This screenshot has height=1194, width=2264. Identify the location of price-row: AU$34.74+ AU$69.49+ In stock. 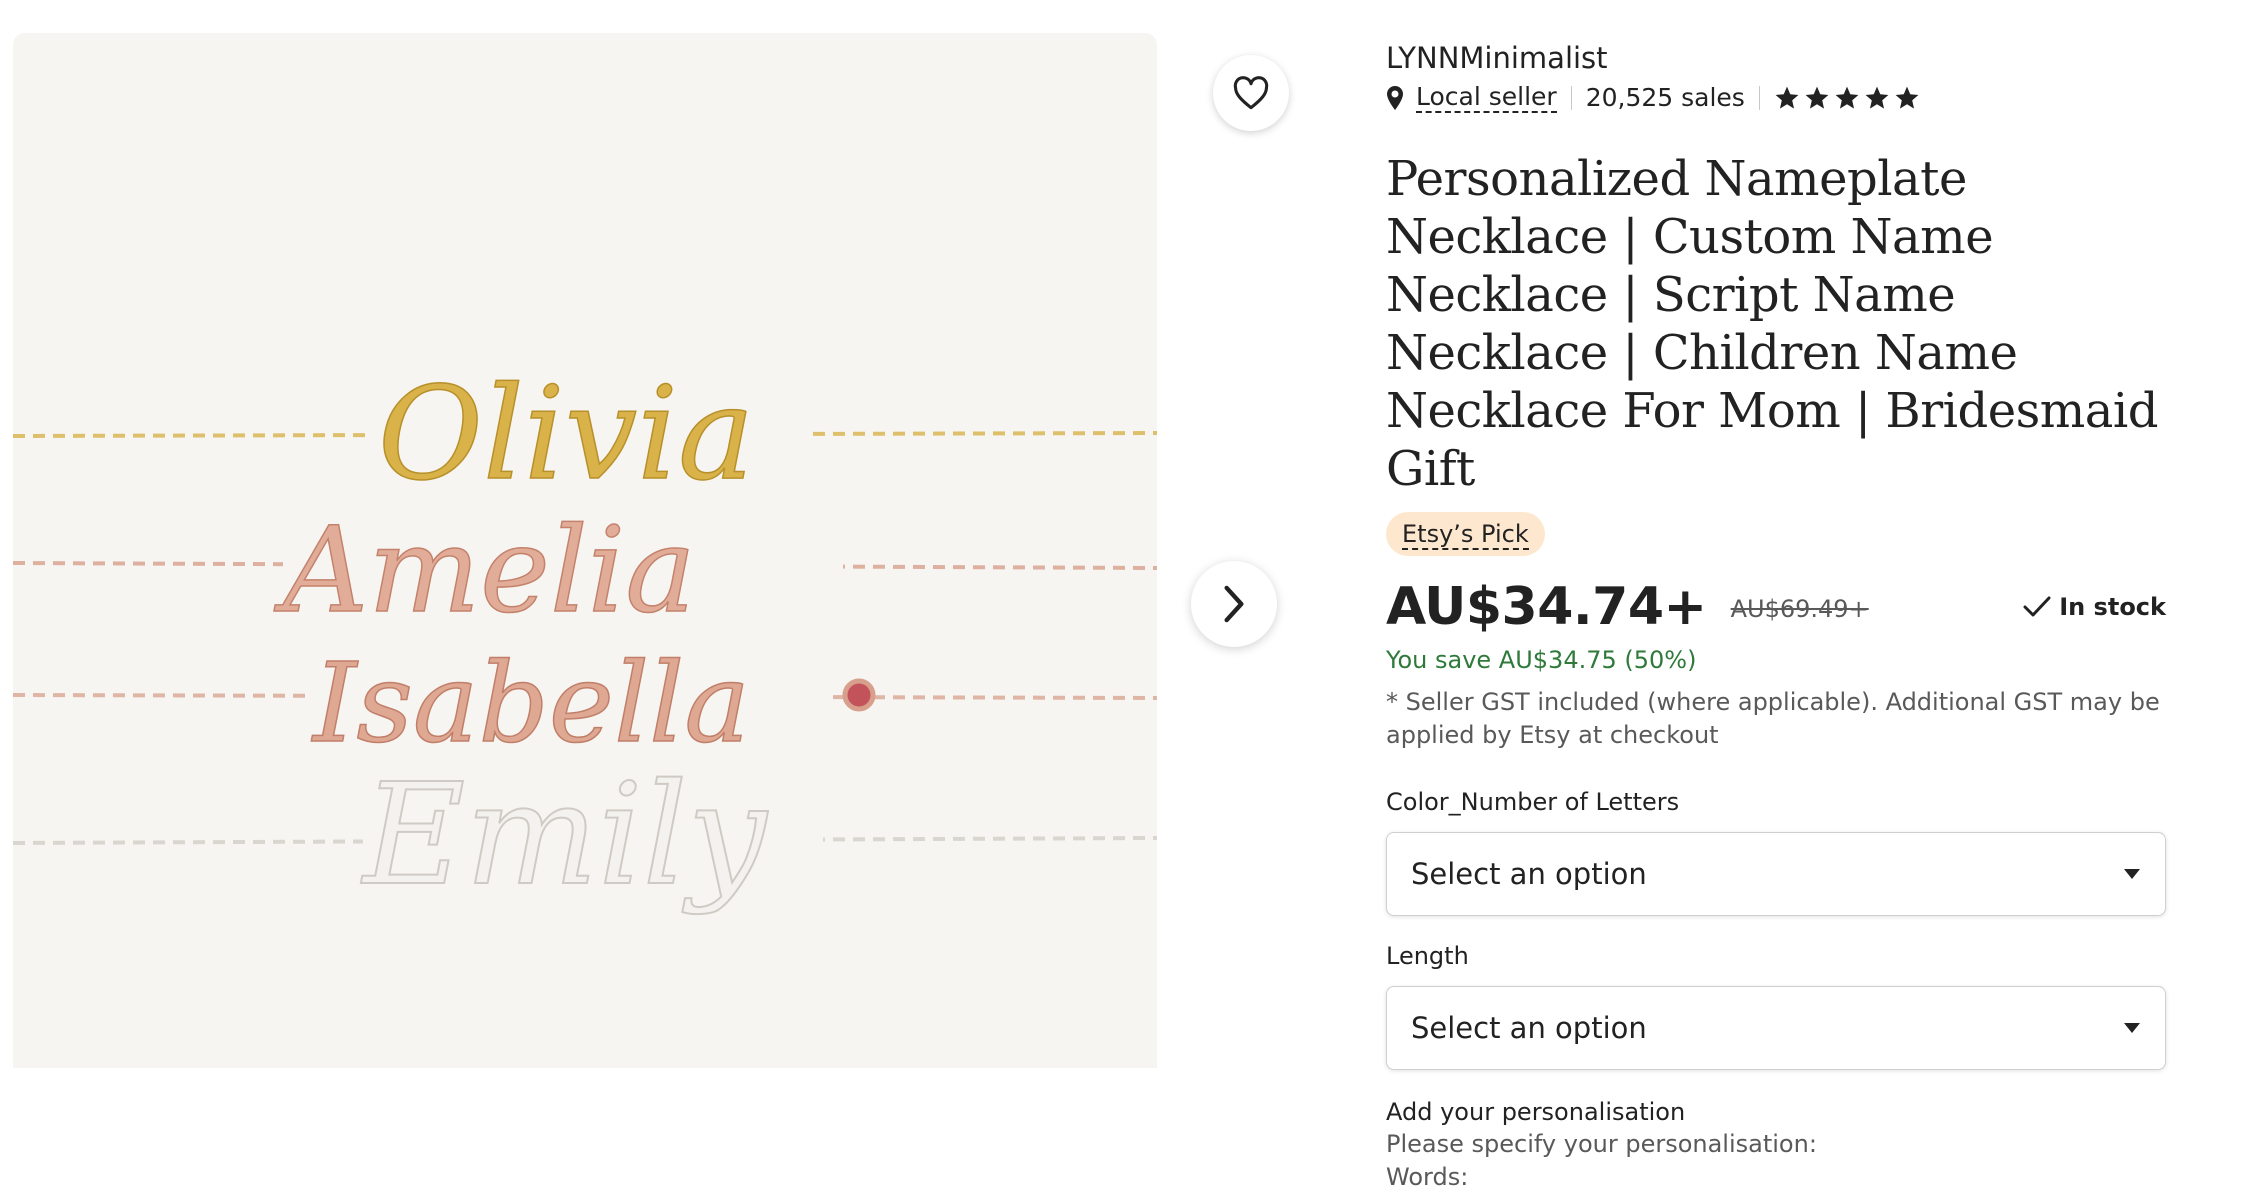
(1776, 607).